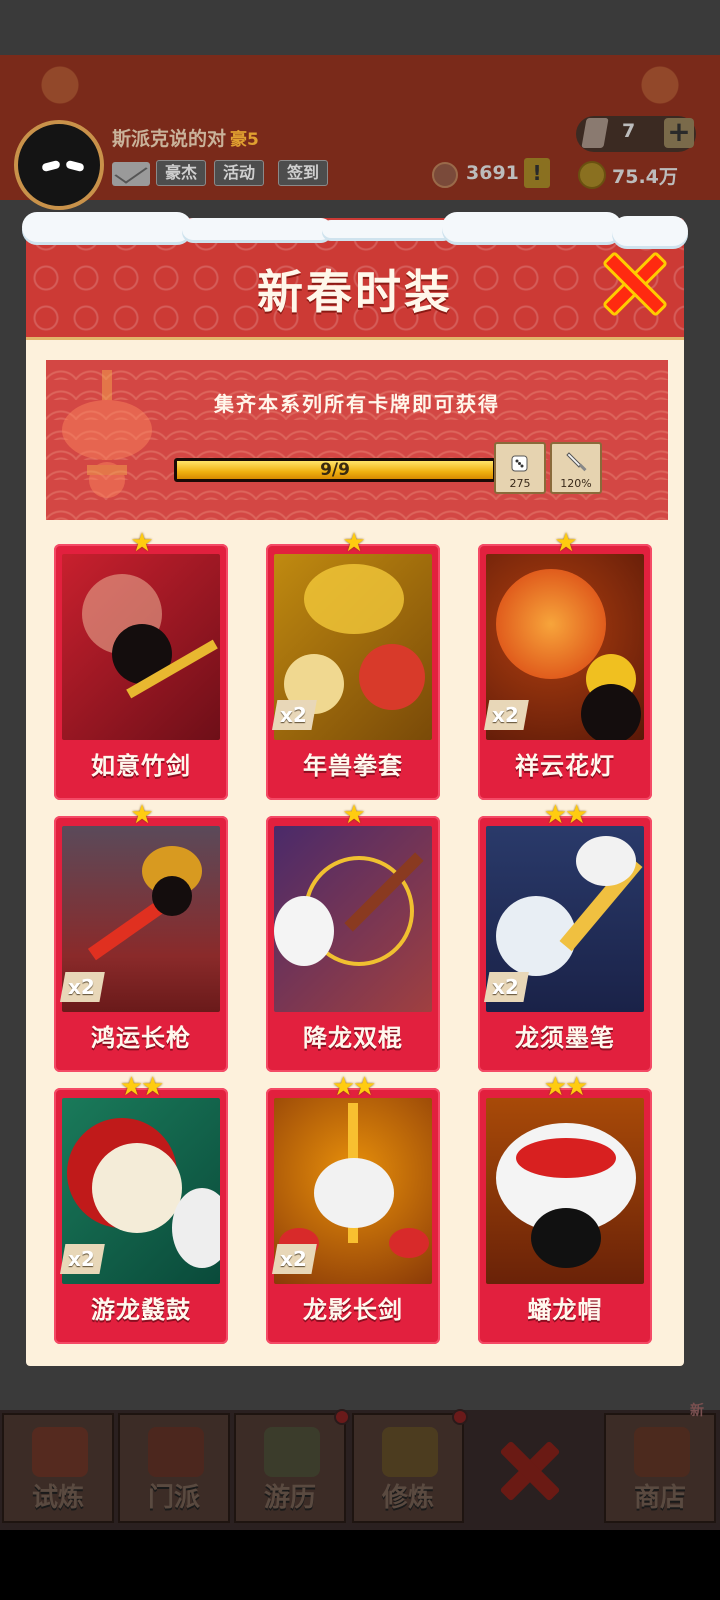 The image size is (720, 1600). What do you see at coordinates (353, 1209) in the screenshot?
I see `card-dragon-shadow-sword: ★★ x2 龙影长剑` at bounding box center [353, 1209].